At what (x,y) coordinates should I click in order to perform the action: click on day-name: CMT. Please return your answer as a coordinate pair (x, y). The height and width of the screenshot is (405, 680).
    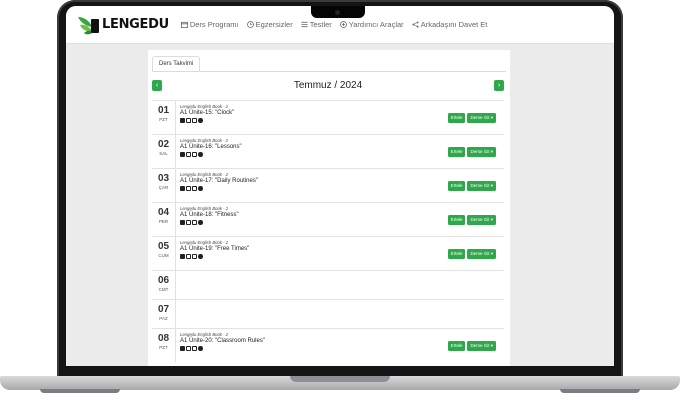
    Looking at the image, I should click on (163, 289).